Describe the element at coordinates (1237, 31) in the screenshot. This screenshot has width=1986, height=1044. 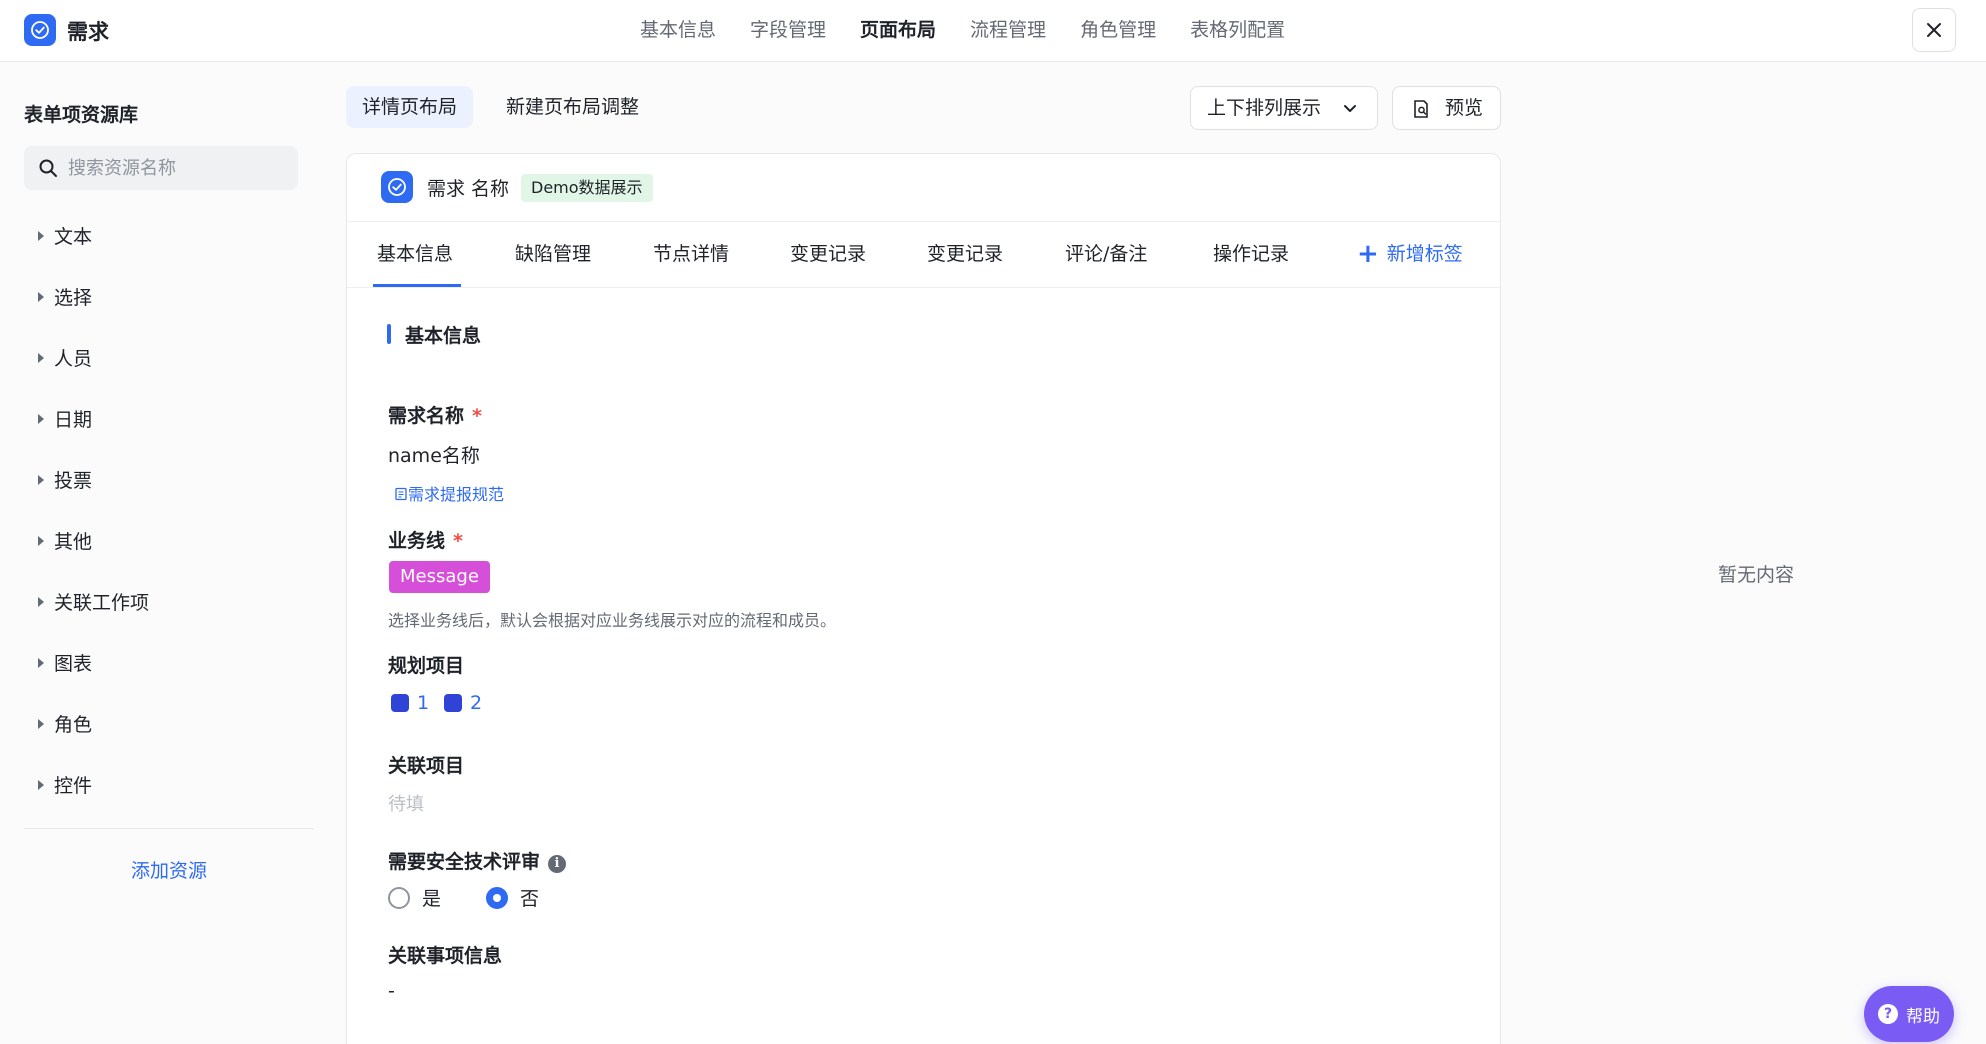
I see `nav-table-column-config: 表格列配置` at that location.